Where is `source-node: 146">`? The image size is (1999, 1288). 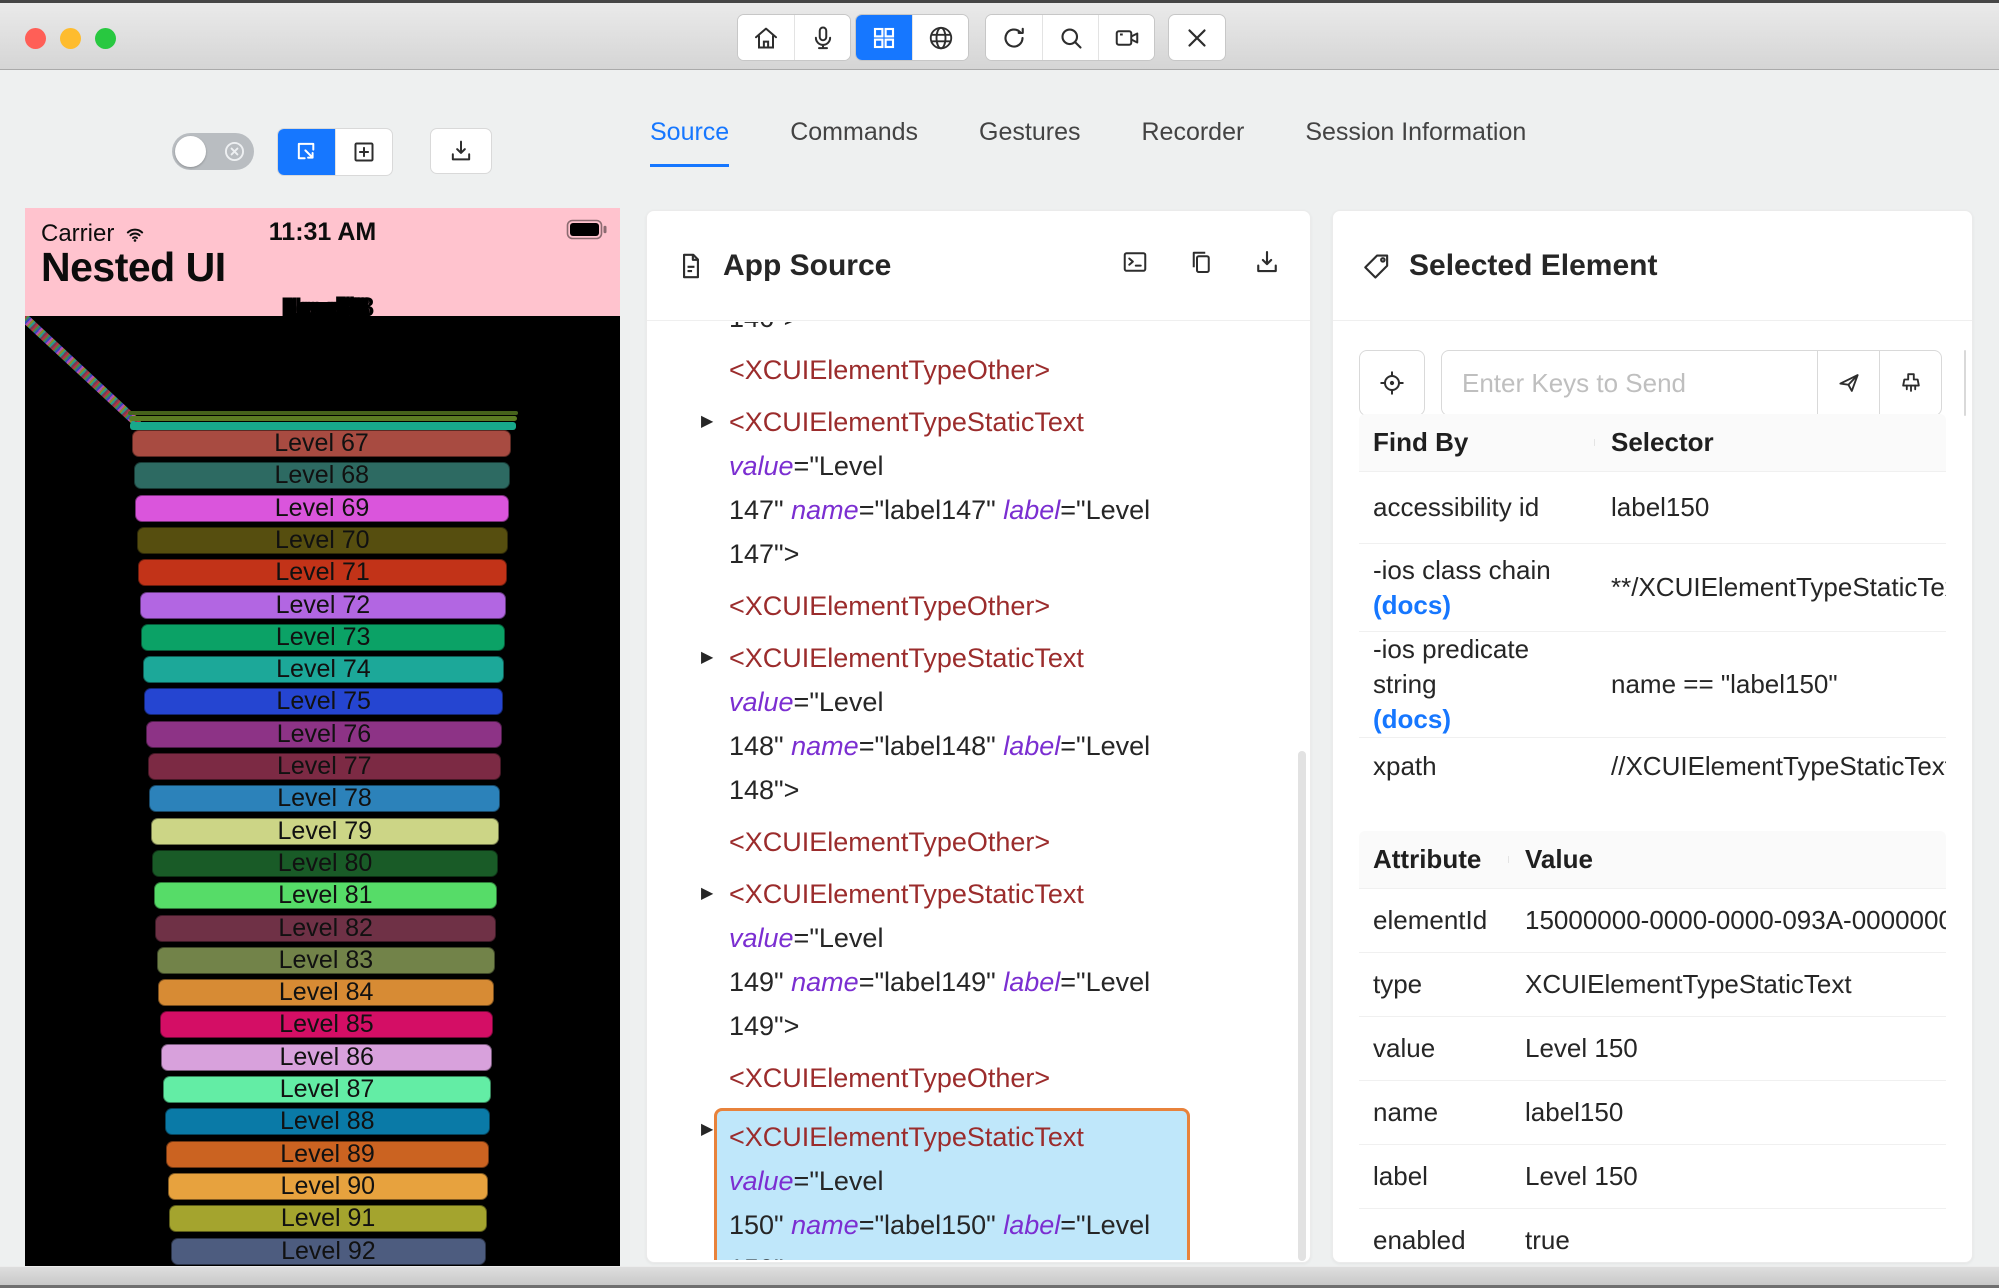 source-node: 146"> is located at coordinates (1000, 331).